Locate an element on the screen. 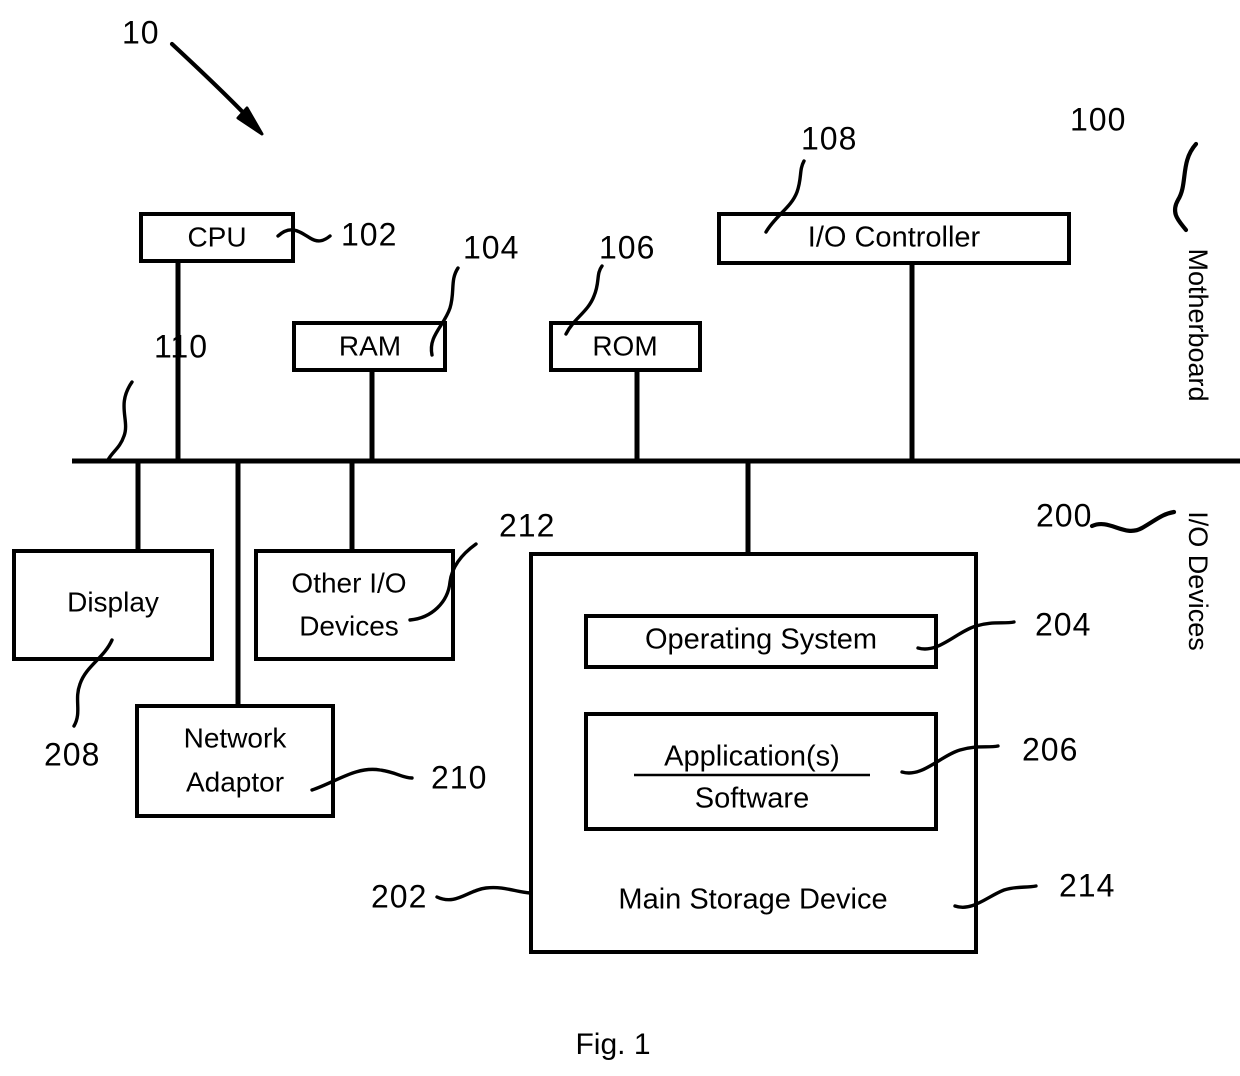  main-storage-label: Main Storage Device is located at coordinates (752, 900).